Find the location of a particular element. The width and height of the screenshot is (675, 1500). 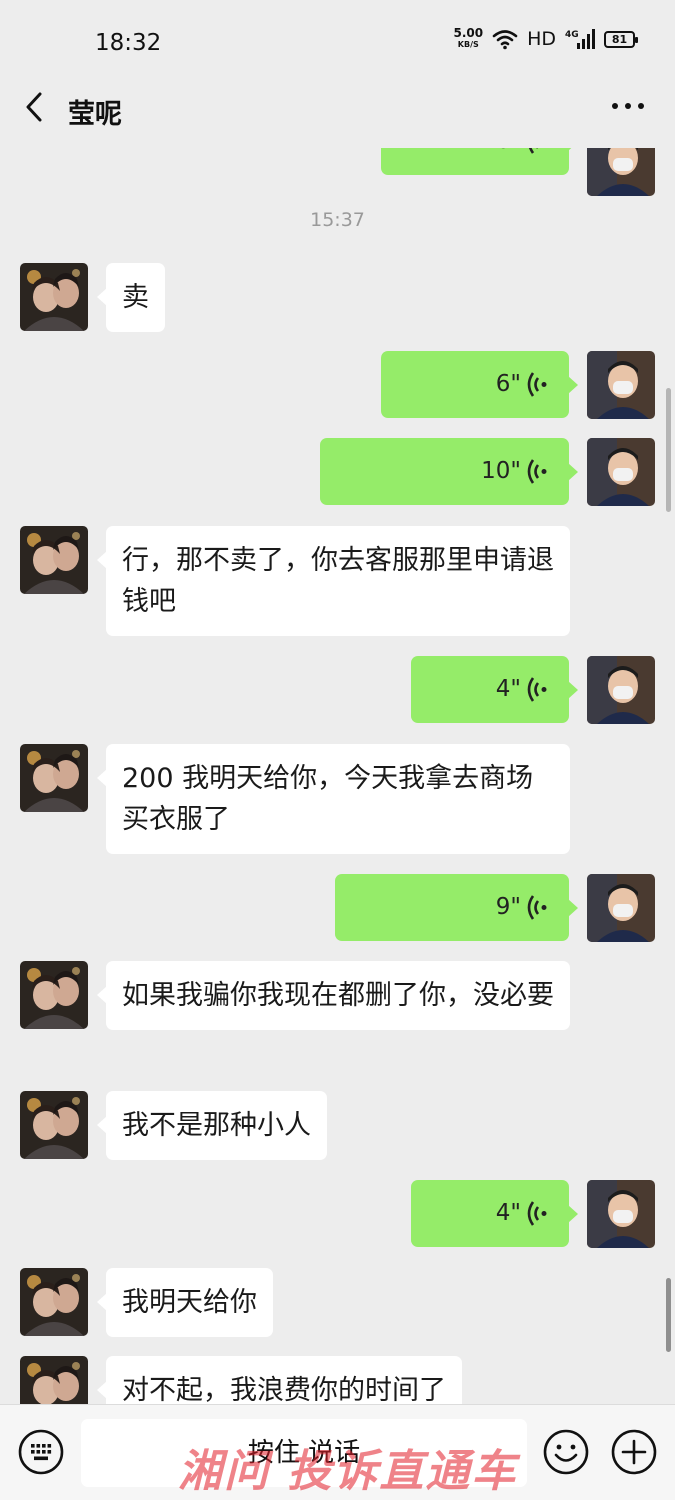

voice-message: 9" is located at coordinates (456, 907).